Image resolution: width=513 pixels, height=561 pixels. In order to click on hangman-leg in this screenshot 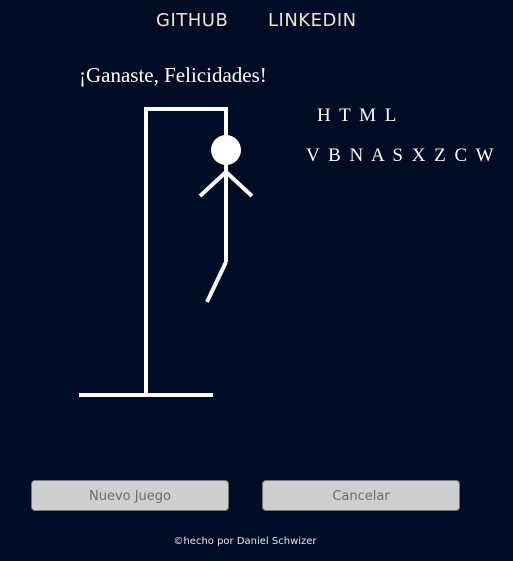, I will do `click(216, 282)`.